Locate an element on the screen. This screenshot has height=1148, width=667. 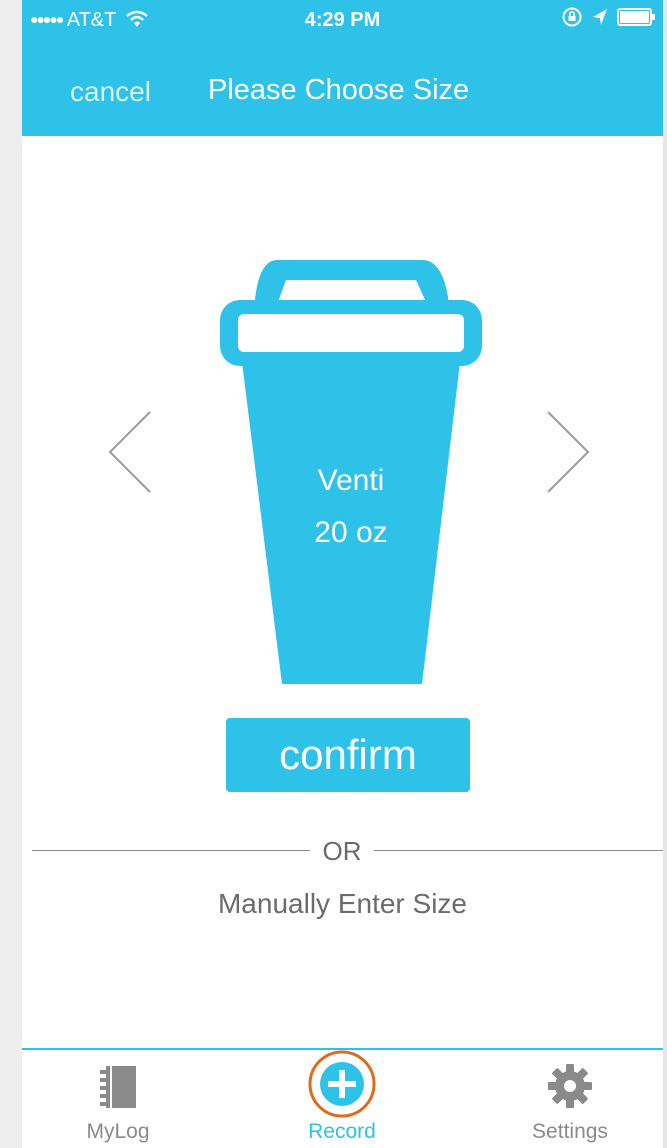
orientation-lock-icon is located at coordinates (572, 17).